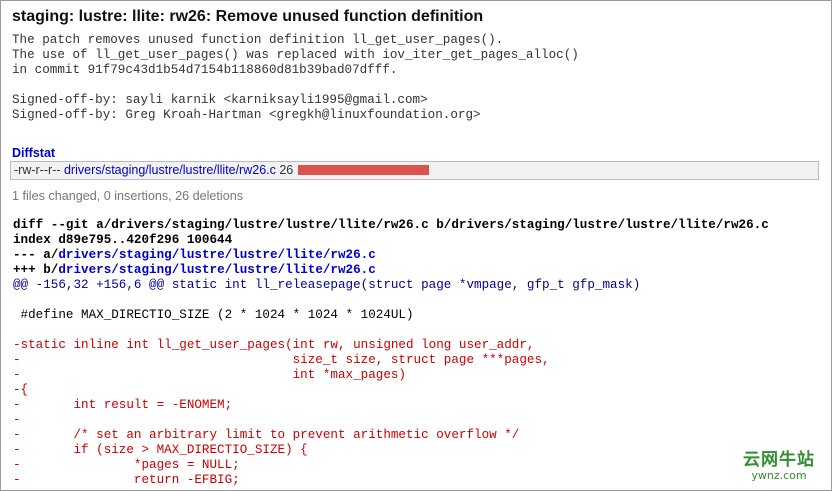 This screenshot has width=832, height=491. I want to click on deleted-line: - *pages = NULL;, so click(126, 465).